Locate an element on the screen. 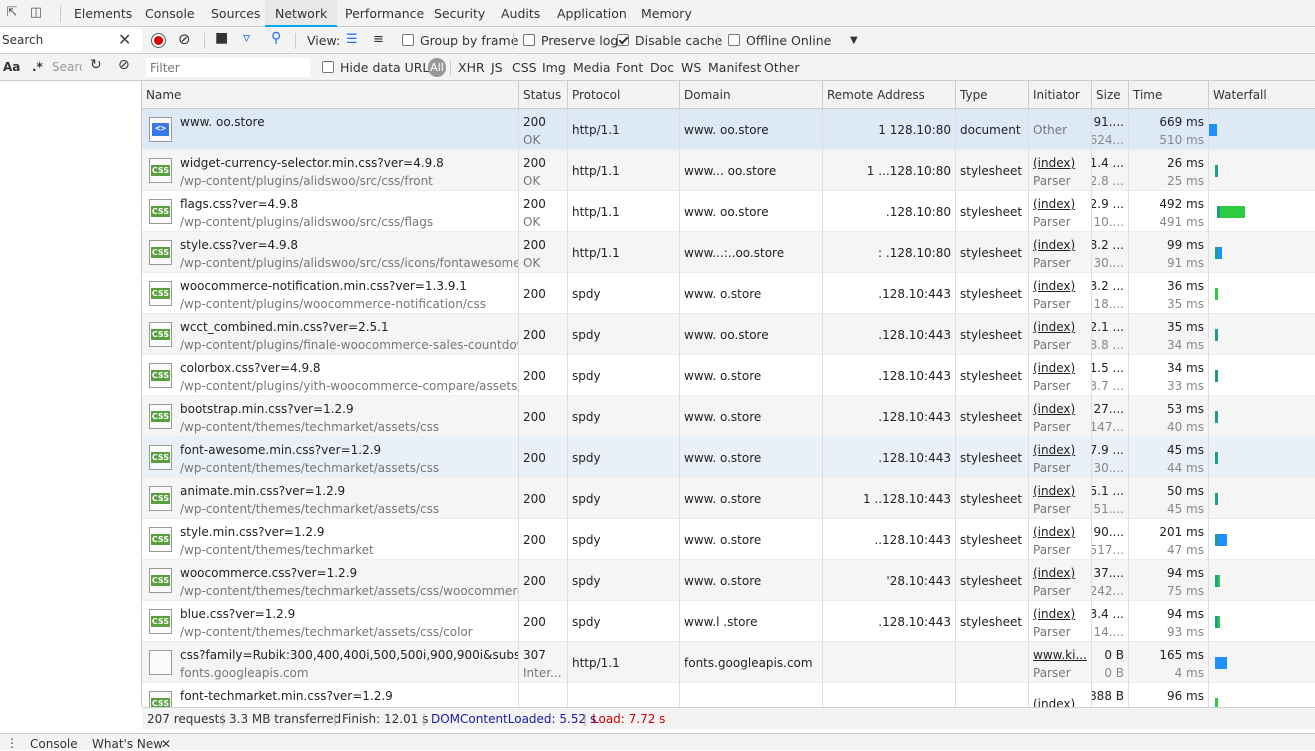 The width and height of the screenshot is (1315, 751). filter-type-ws: WS is located at coordinates (691, 67).